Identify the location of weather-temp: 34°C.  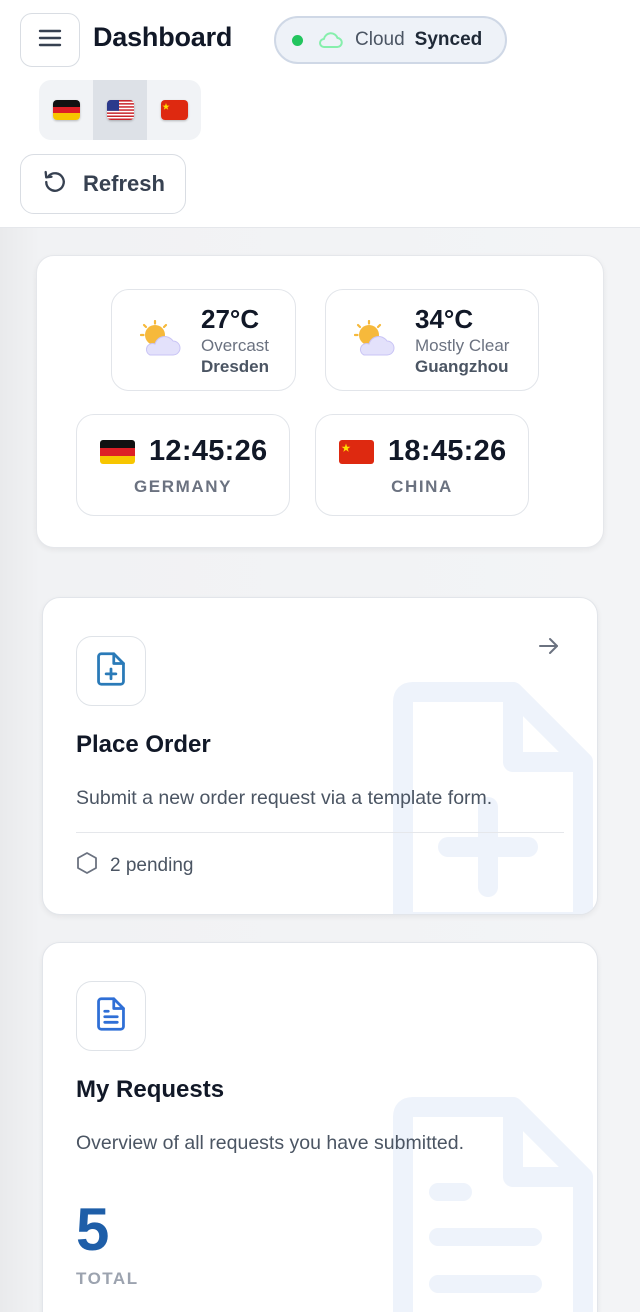
(444, 319).